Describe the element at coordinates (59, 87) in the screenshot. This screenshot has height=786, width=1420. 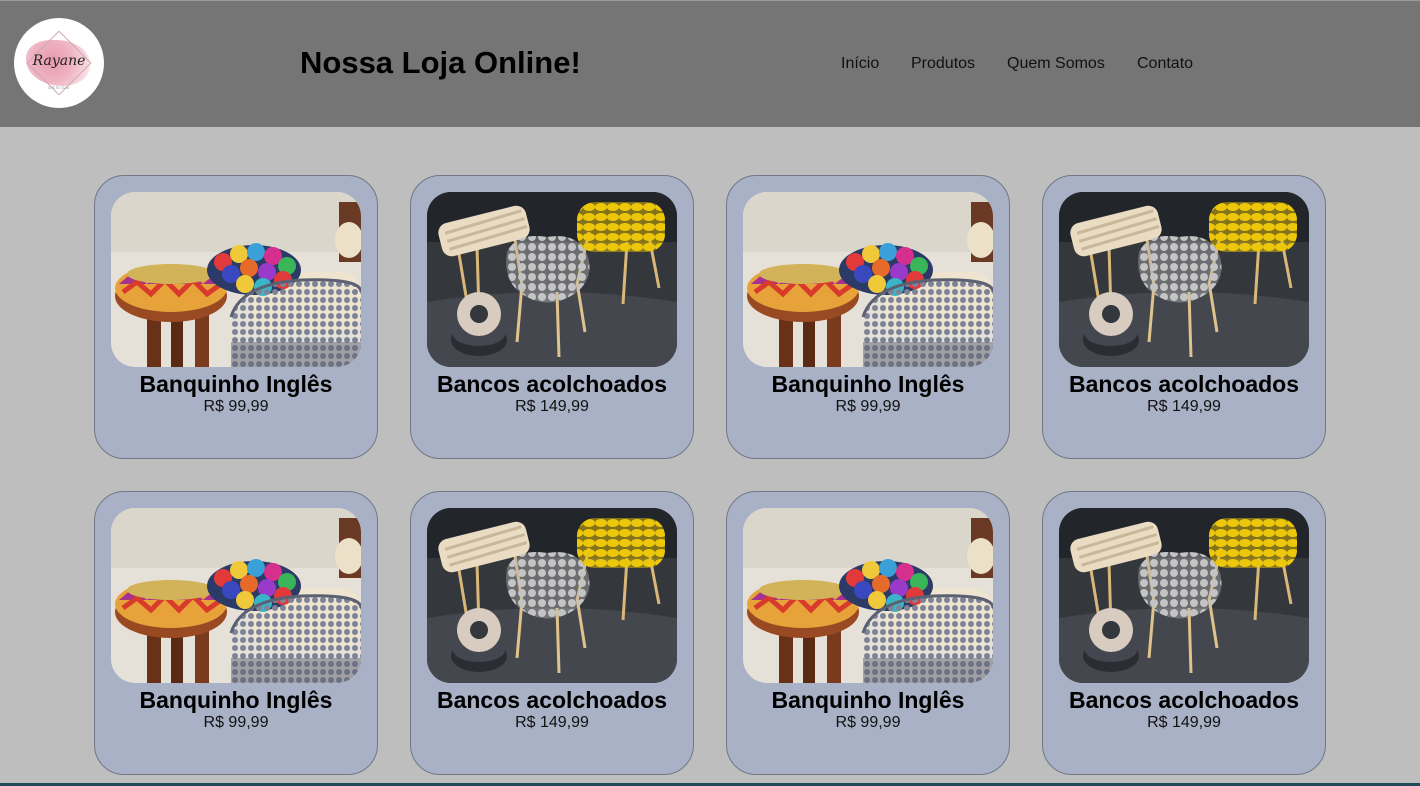
I see `logo-sub-text: DESIGN` at that location.